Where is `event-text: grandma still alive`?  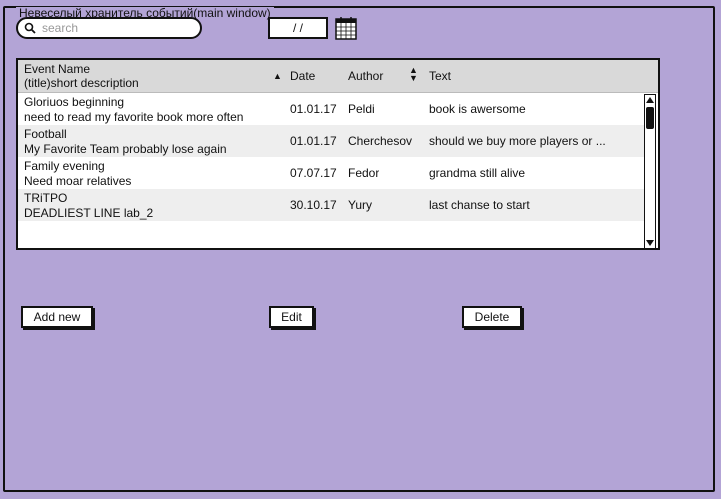 event-text: grandma still alive is located at coordinates (477, 173).